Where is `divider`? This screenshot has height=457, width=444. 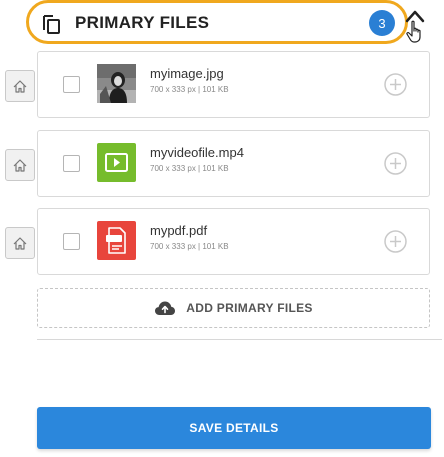 divider is located at coordinates (239, 339).